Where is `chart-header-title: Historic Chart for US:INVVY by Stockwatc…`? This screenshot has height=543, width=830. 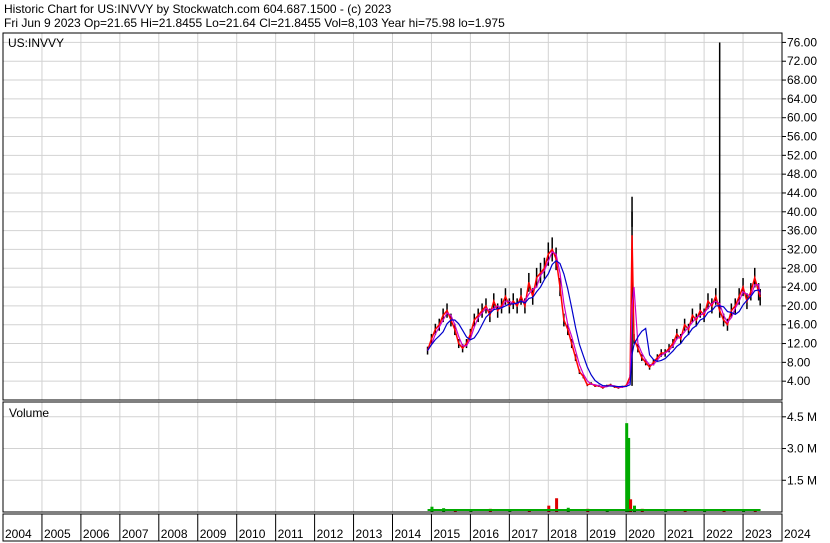
chart-header-title: Historic Chart for US:INVVY by Stockwatc… is located at coordinates (198, 9).